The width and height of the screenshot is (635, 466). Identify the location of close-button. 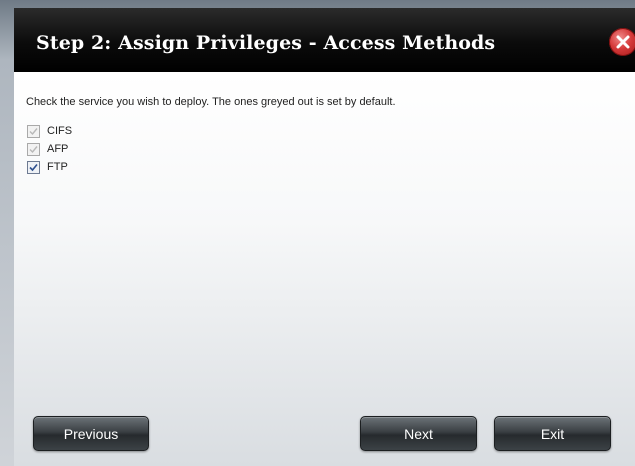
(622, 42).